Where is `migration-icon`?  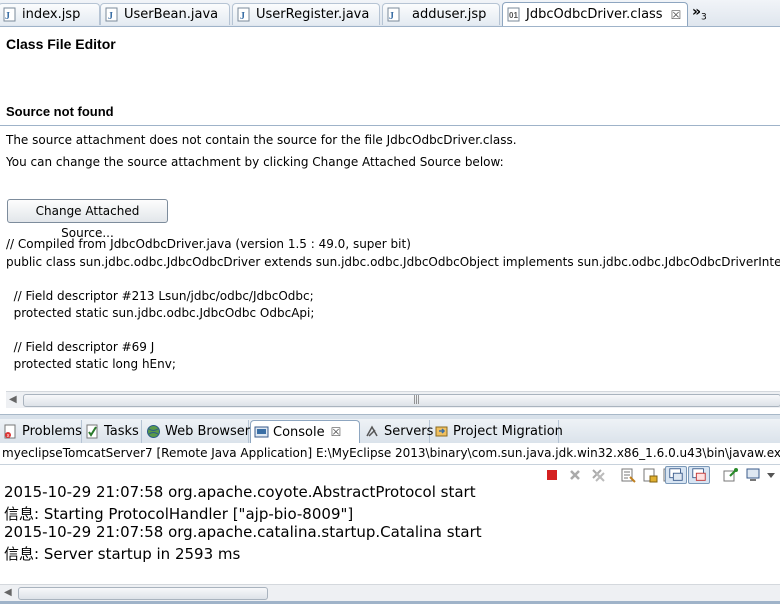
migration-icon is located at coordinates (441, 431).